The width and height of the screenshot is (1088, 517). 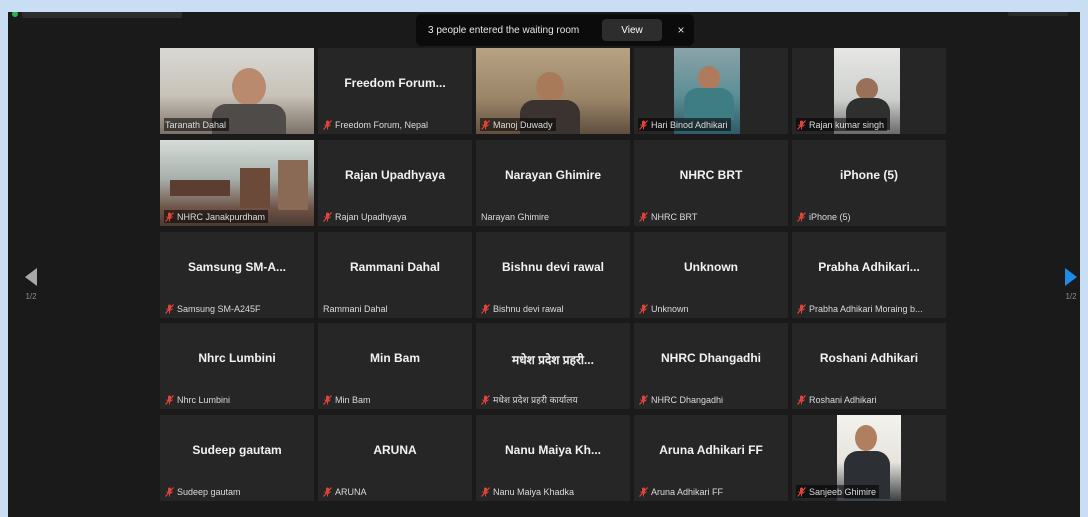 What do you see at coordinates (681, 30) in the screenshot?
I see `close-icon: ×` at bounding box center [681, 30].